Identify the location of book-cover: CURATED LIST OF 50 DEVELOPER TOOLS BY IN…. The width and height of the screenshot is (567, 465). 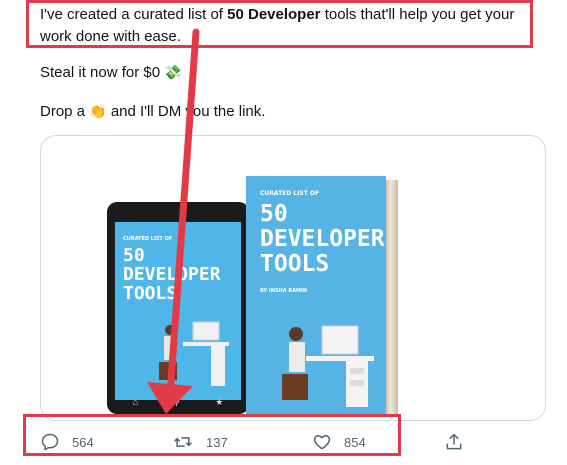
(316, 295).